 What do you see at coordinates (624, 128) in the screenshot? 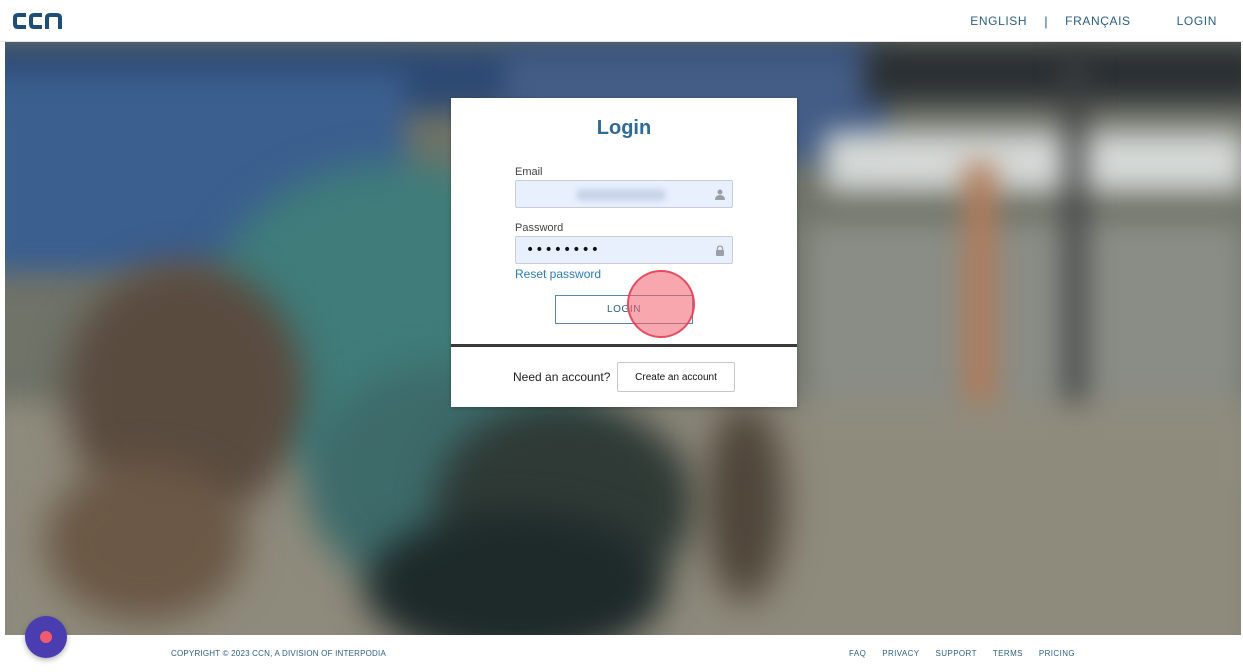
I see `login-title: Login` at bounding box center [624, 128].